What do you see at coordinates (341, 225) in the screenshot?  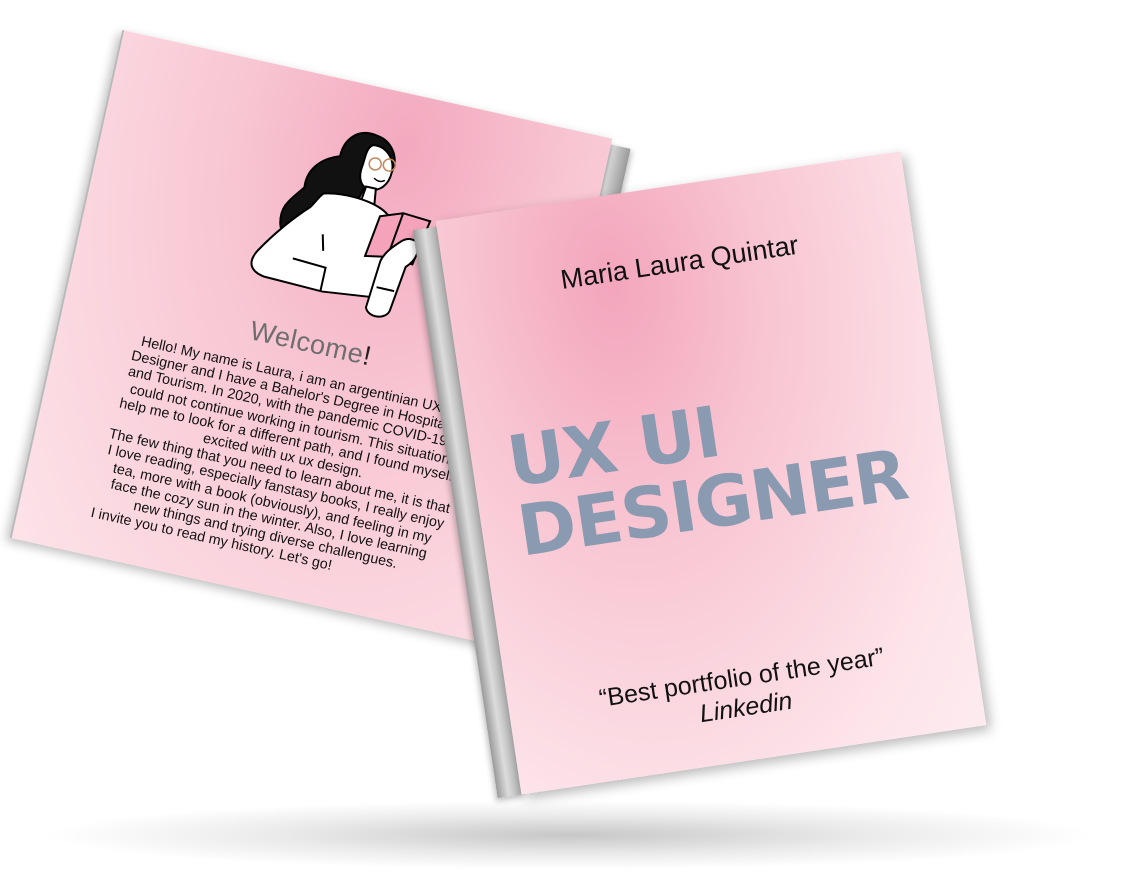 I see `woman-reading-book-icon` at bounding box center [341, 225].